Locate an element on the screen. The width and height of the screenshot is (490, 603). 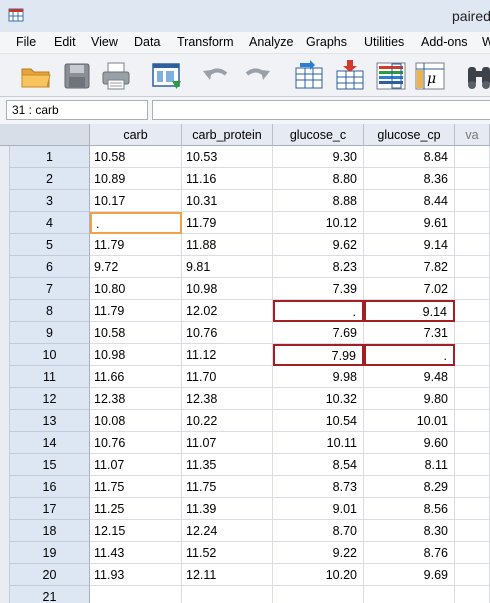
row-header: 17 is located at coordinates (50, 509).